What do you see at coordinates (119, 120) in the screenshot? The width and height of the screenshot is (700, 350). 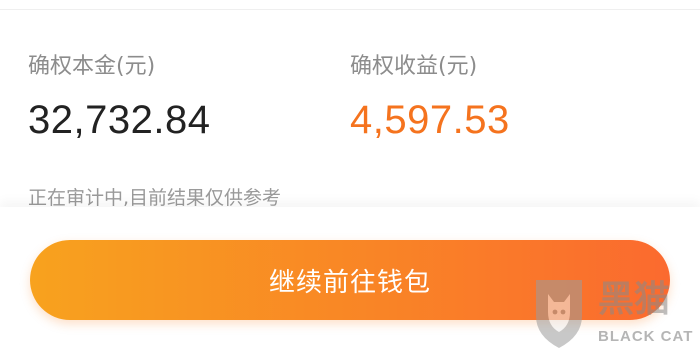 I see `principal-value: 32,732.84` at bounding box center [119, 120].